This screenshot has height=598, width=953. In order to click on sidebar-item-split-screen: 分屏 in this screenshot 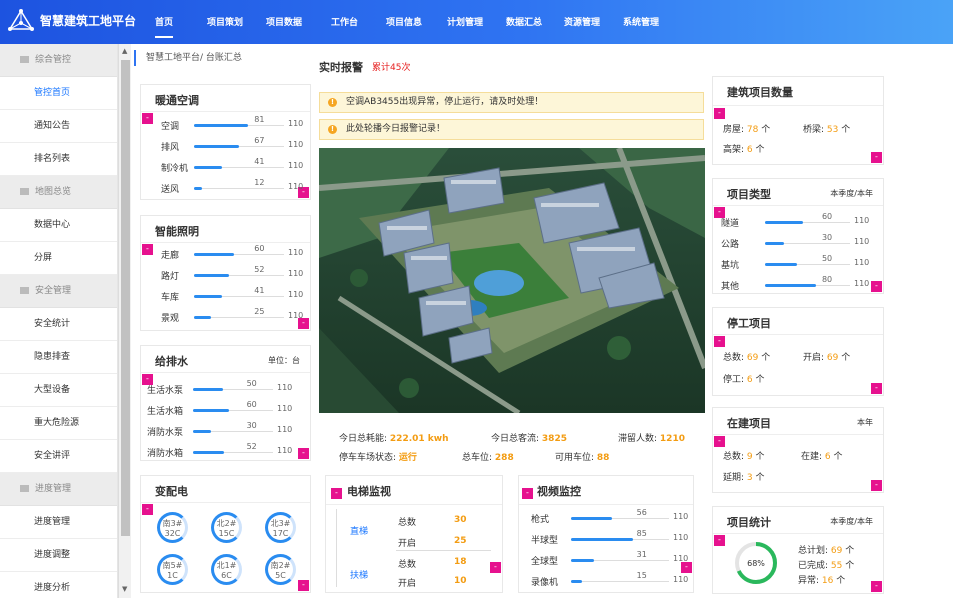, I will do `click(58, 258)`.